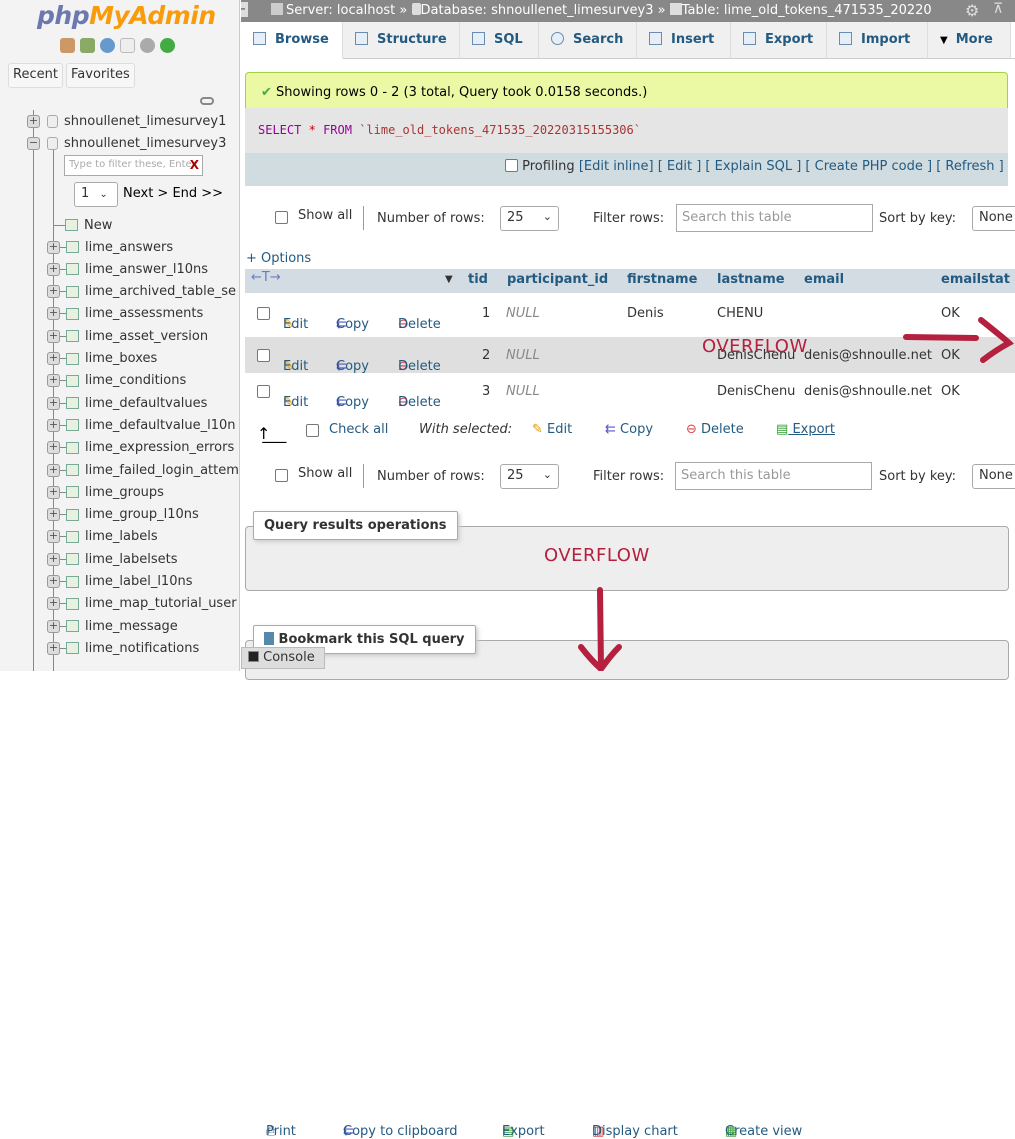 This screenshot has height=1139, width=1015. Describe the element at coordinates (82, 225) in the screenshot. I see `new-table-item: New` at that location.